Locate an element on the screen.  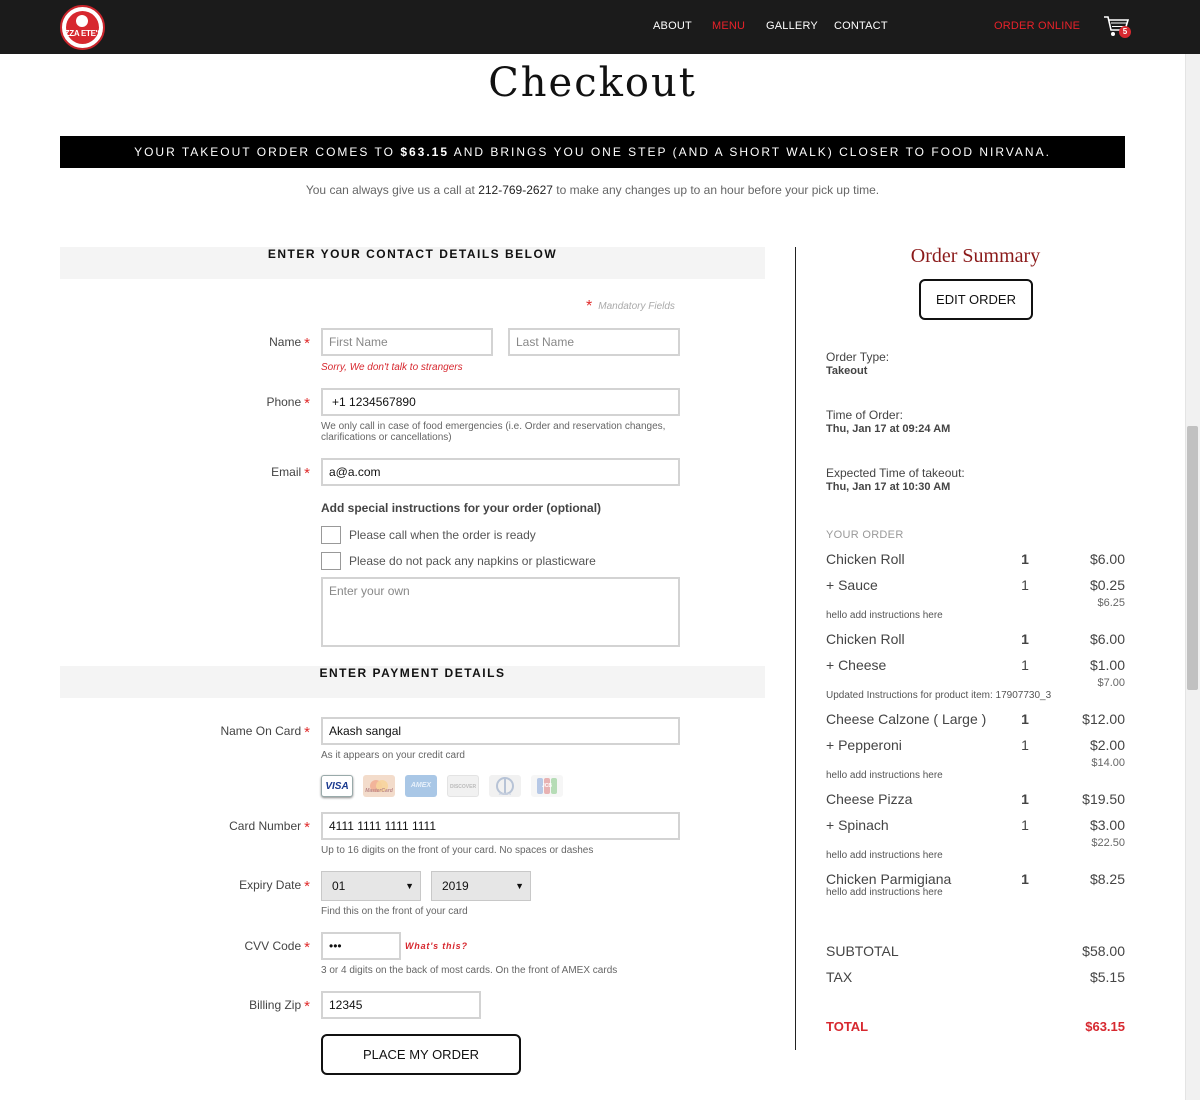
item-name: Chicken Roll is located at coordinates (865, 639).